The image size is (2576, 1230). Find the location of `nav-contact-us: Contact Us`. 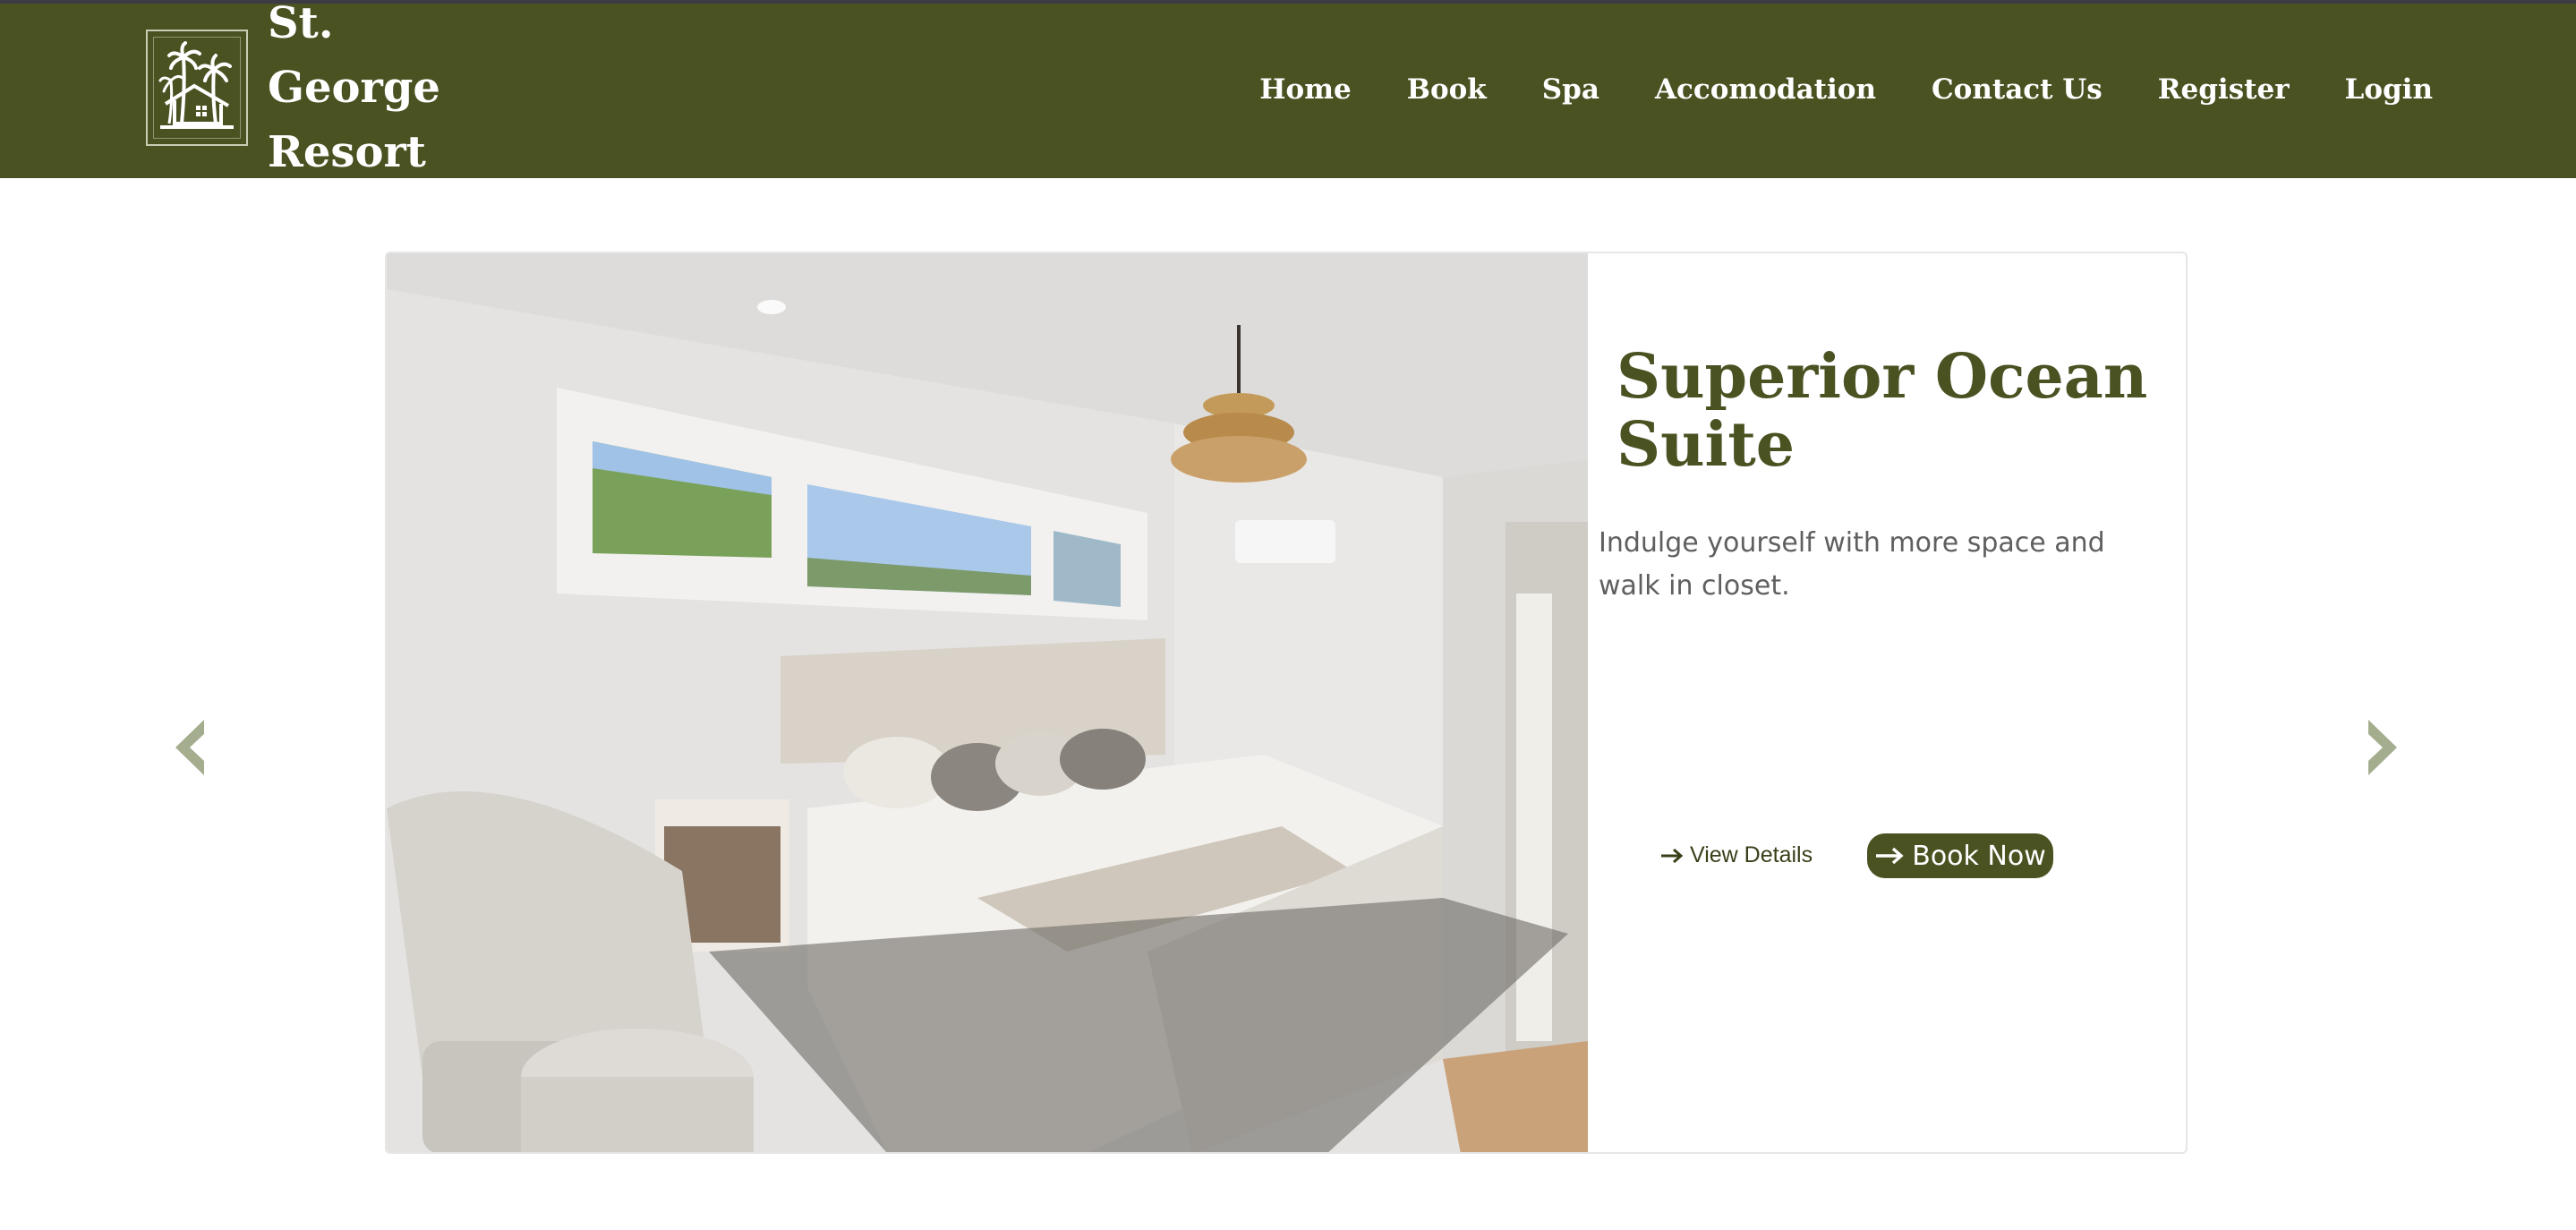

nav-contact-us: Contact Us is located at coordinates (2017, 89).